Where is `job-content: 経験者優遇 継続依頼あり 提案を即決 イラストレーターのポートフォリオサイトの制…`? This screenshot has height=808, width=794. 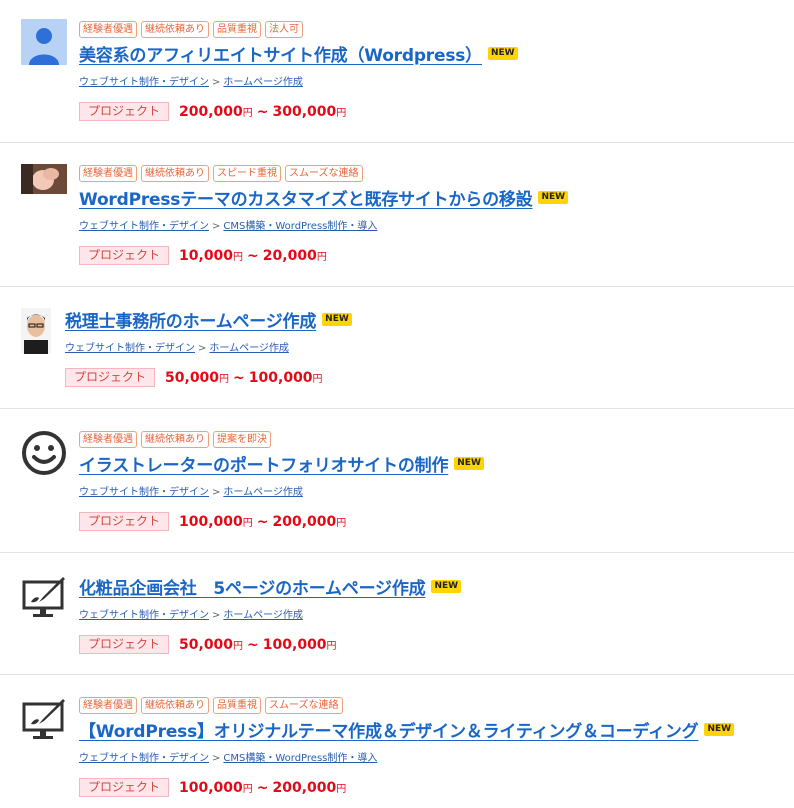 job-content: 経験者優遇 継続依頼あり 提案を即決 イラストレーターのポートフォリオサイトの制… is located at coordinates (436, 481).